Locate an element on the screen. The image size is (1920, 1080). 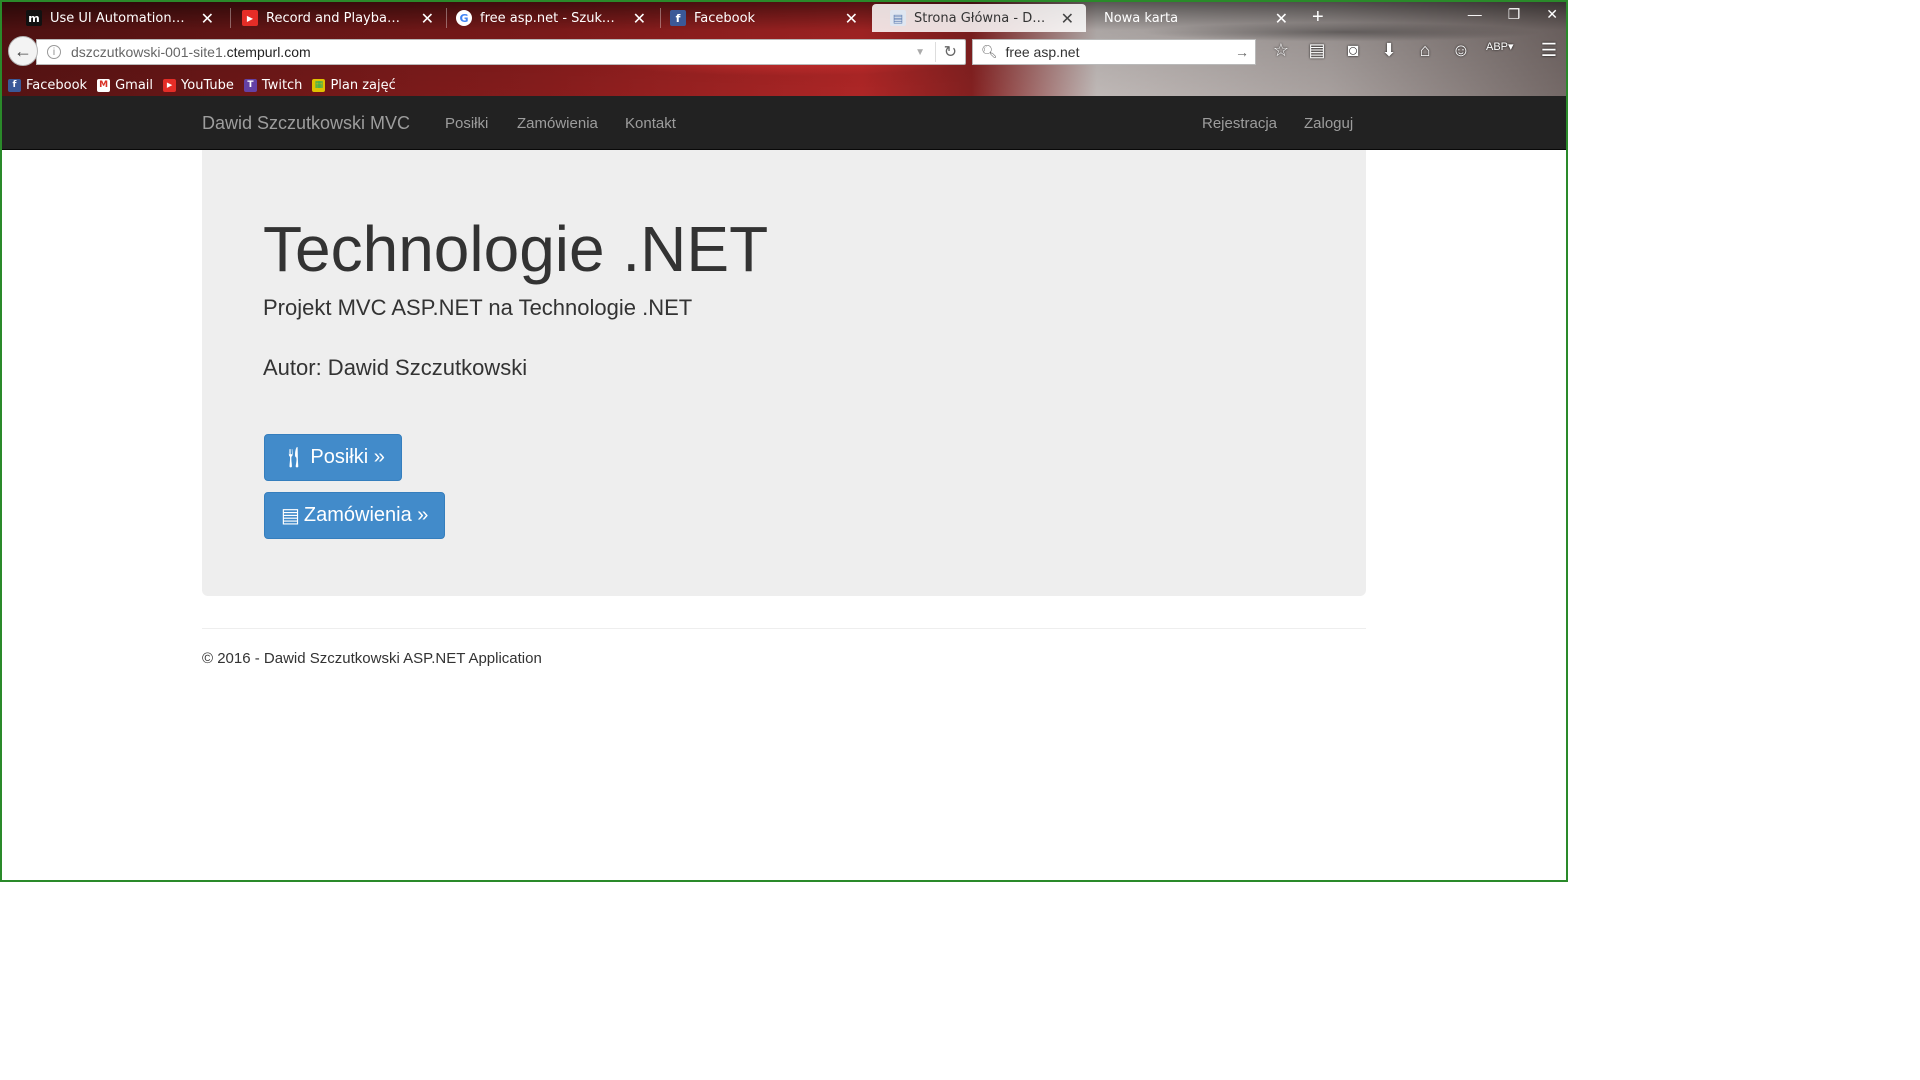
pocket-icon: ◙ is located at coordinates (1353, 50).